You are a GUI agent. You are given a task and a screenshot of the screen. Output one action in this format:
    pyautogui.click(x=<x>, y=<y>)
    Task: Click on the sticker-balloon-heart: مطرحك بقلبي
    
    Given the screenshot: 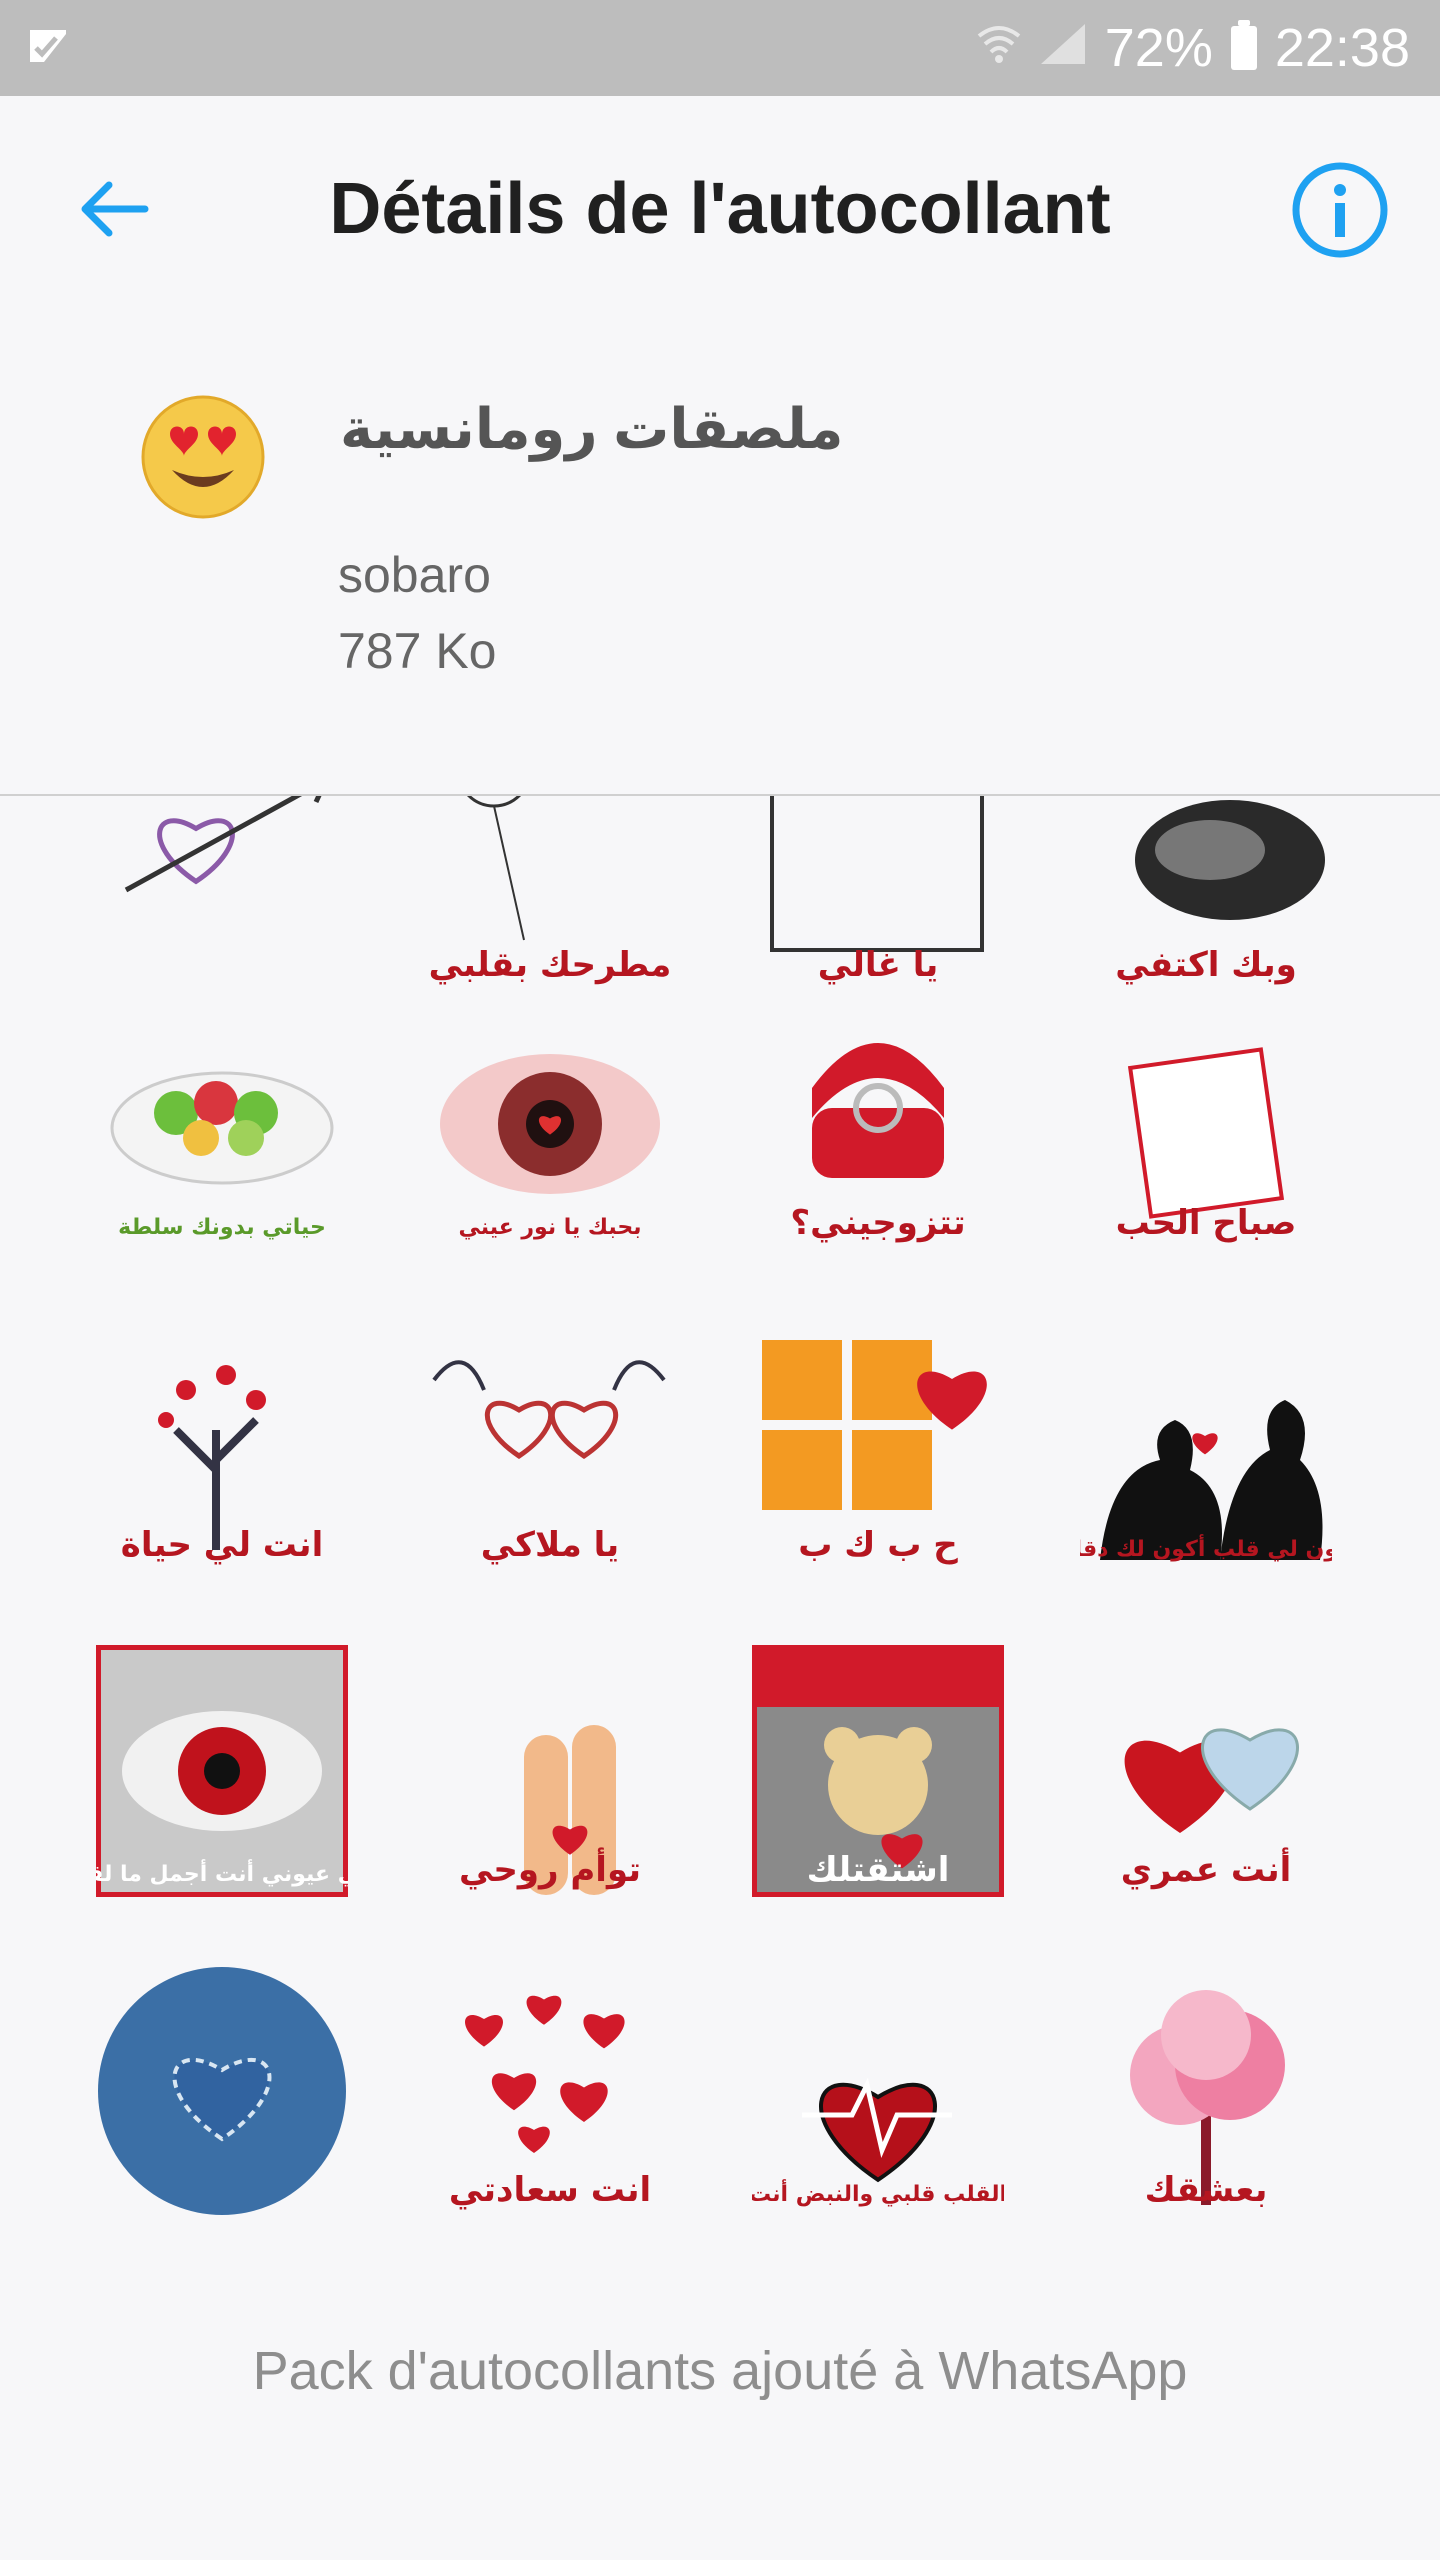 What is the action you would take?
    pyautogui.click(x=550, y=896)
    